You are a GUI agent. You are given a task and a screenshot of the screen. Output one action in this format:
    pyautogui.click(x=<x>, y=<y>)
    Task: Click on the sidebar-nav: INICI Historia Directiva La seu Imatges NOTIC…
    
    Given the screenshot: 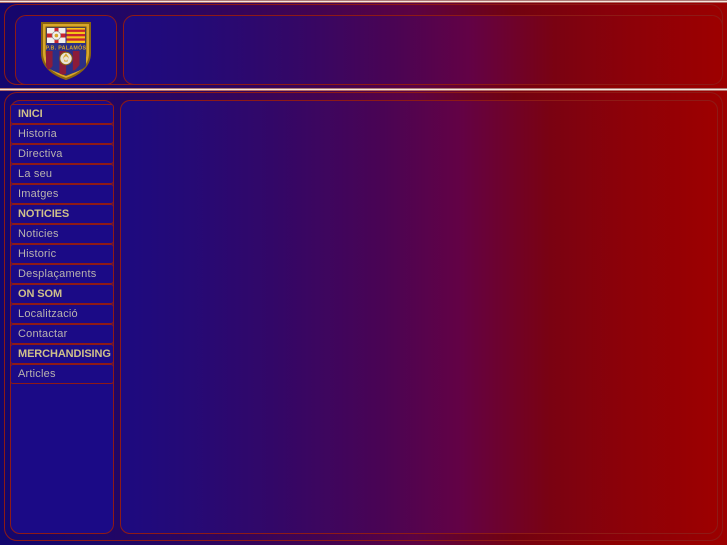 What is the action you would take?
    pyautogui.click(x=62, y=244)
    